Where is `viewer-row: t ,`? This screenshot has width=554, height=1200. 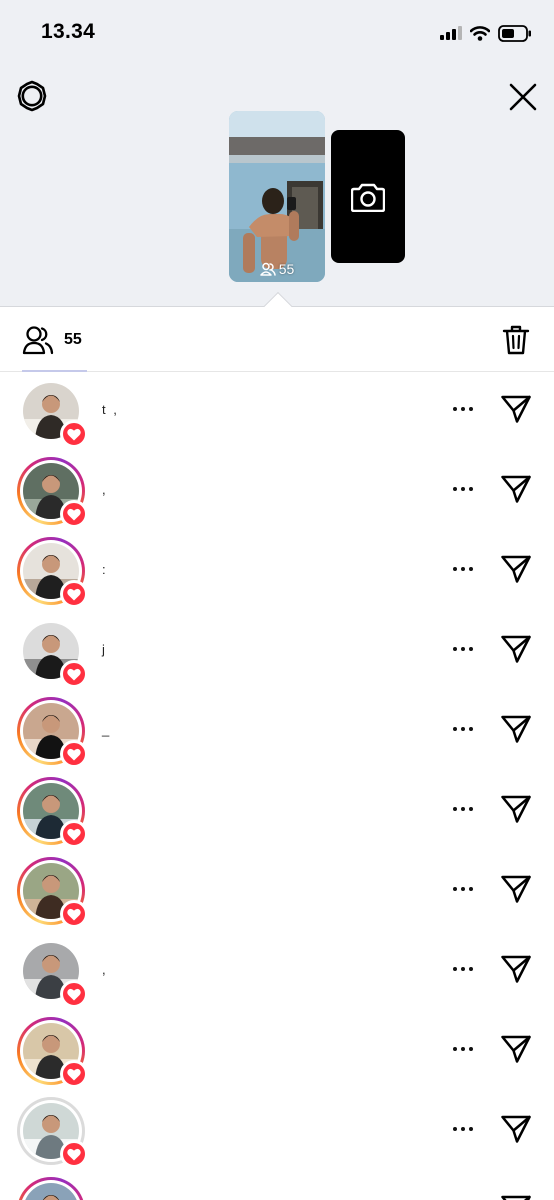
viewer-row: t , is located at coordinates (277, 412).